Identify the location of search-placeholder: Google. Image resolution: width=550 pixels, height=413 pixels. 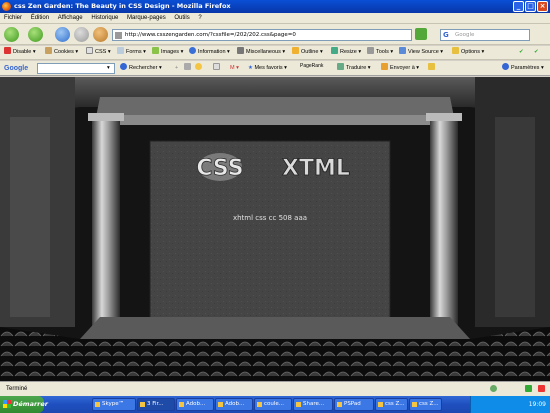
(465, 35).